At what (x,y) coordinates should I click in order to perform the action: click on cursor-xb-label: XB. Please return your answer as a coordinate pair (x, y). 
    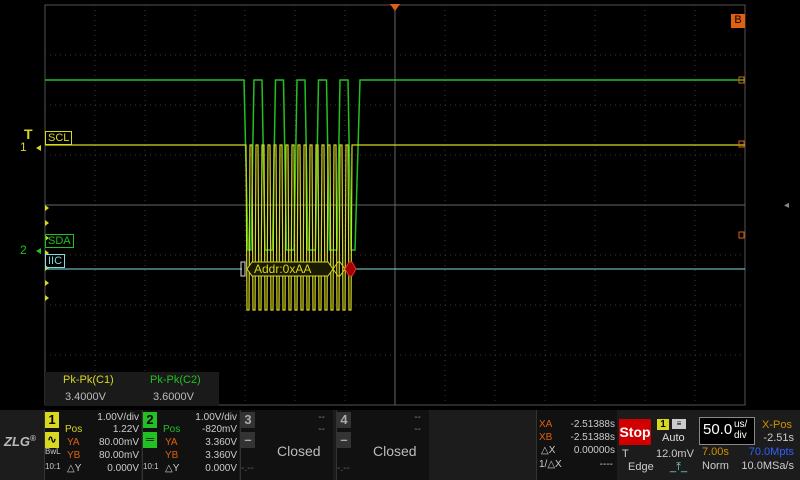
    Looking at the image, I should click on (546, 437).